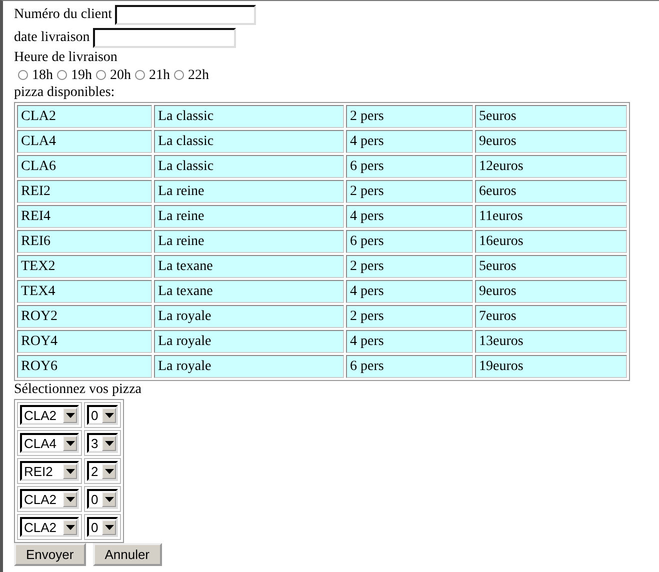 This screenshot has width=659, height=572. What do you see at coordinates (551, 366) in the screenshot?
I see `table-cell: 19euros` at bounding box center [551, 366].